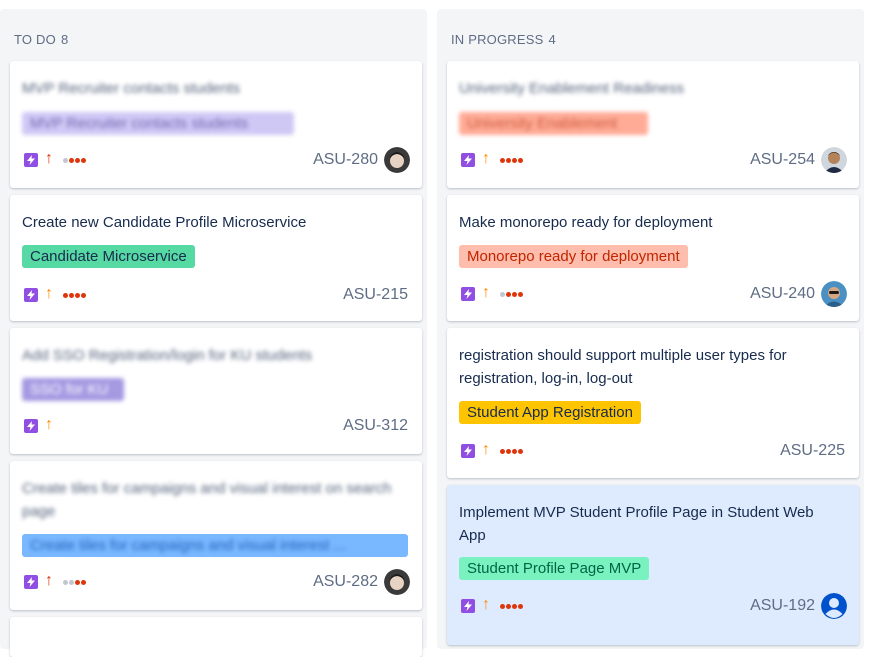 The image size is (874, 657). What do you see at coordinates (553, 123) in the screenshot?
I see `epic-label: University Enablement` at bounding box center [553, 123].